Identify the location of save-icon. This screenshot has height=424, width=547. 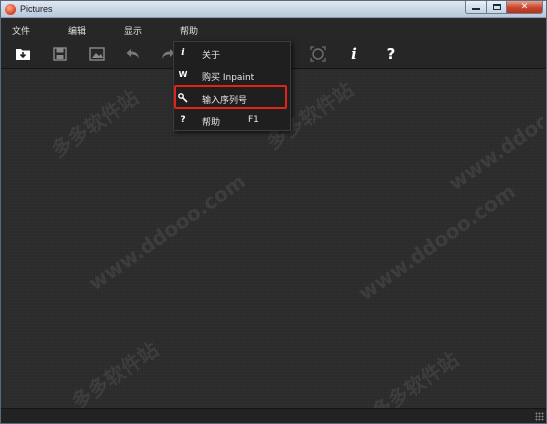
(60, 54).